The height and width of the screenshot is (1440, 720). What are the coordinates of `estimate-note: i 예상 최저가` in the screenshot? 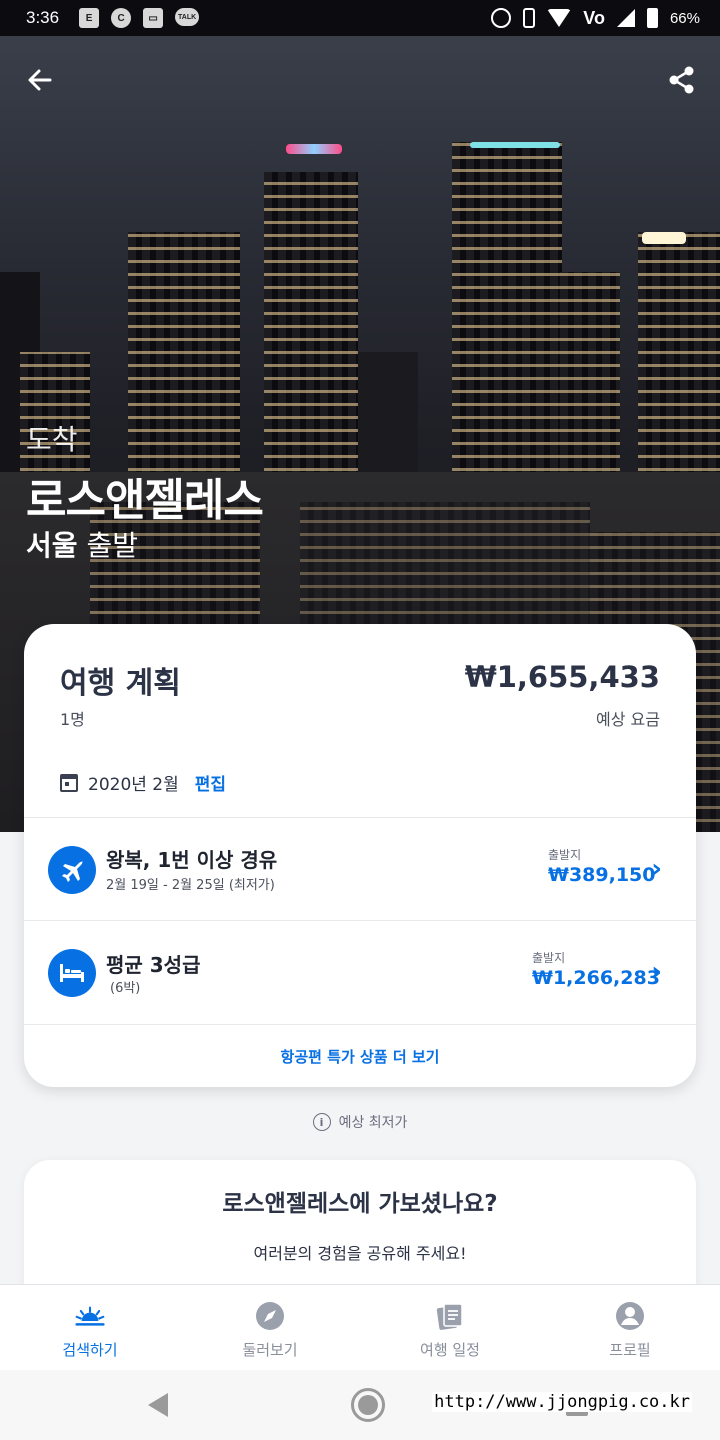 It's located at (360, 1122).